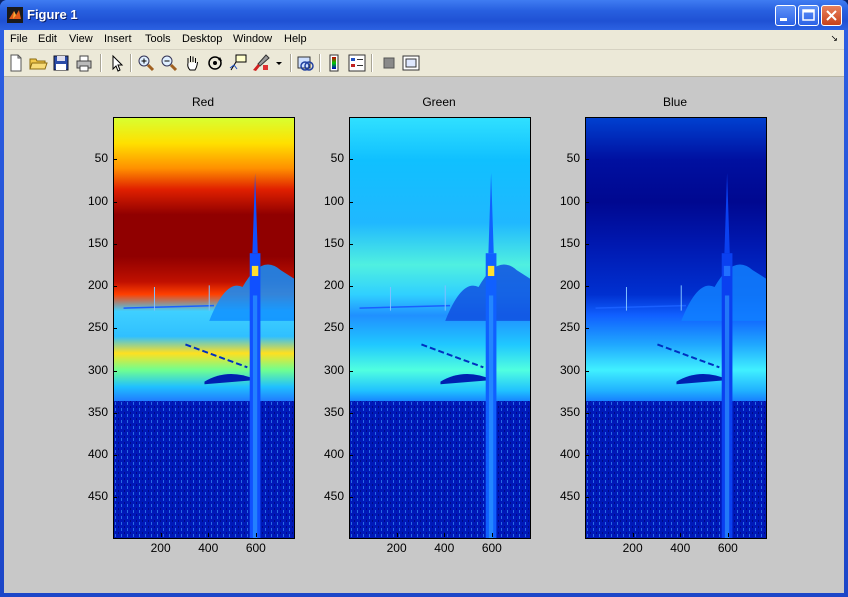 The width and height of the screenshot is (848, 597). I want to click on menu-view: View, so click(81, 39).